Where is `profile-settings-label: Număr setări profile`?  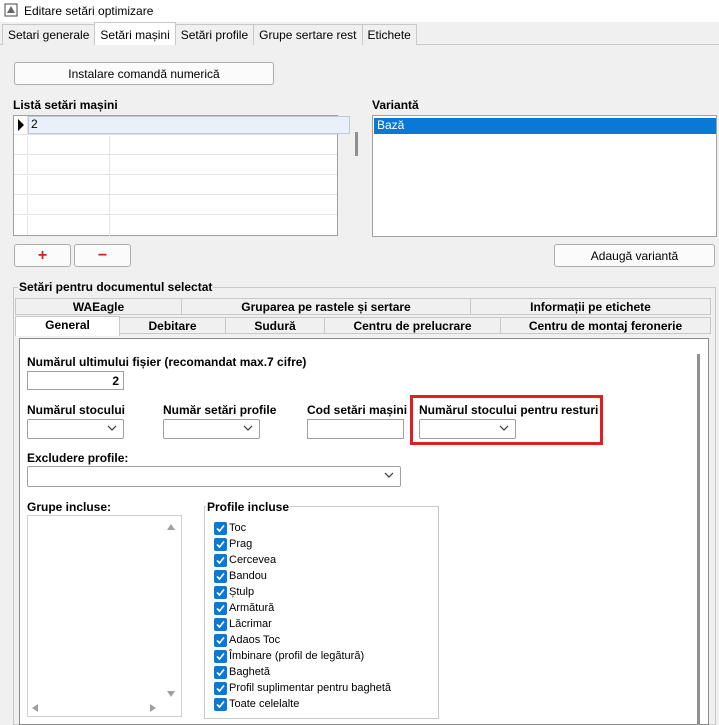
profile-settings-label: Număr setări profile is located at coordinates (220, 410).